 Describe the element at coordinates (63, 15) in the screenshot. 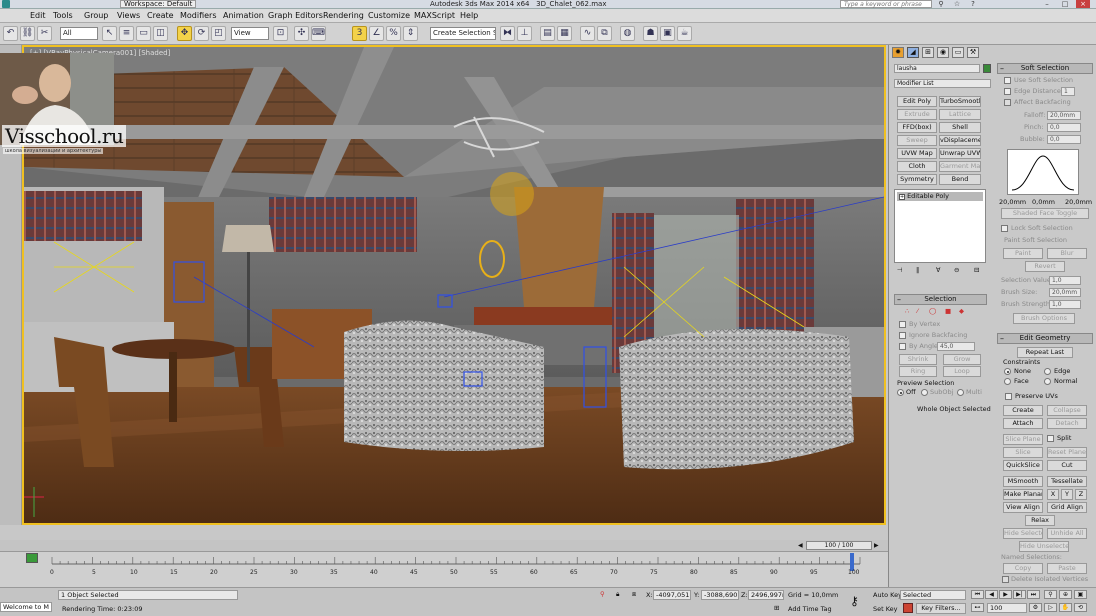

I see `menu-tools: Tools` at that location.